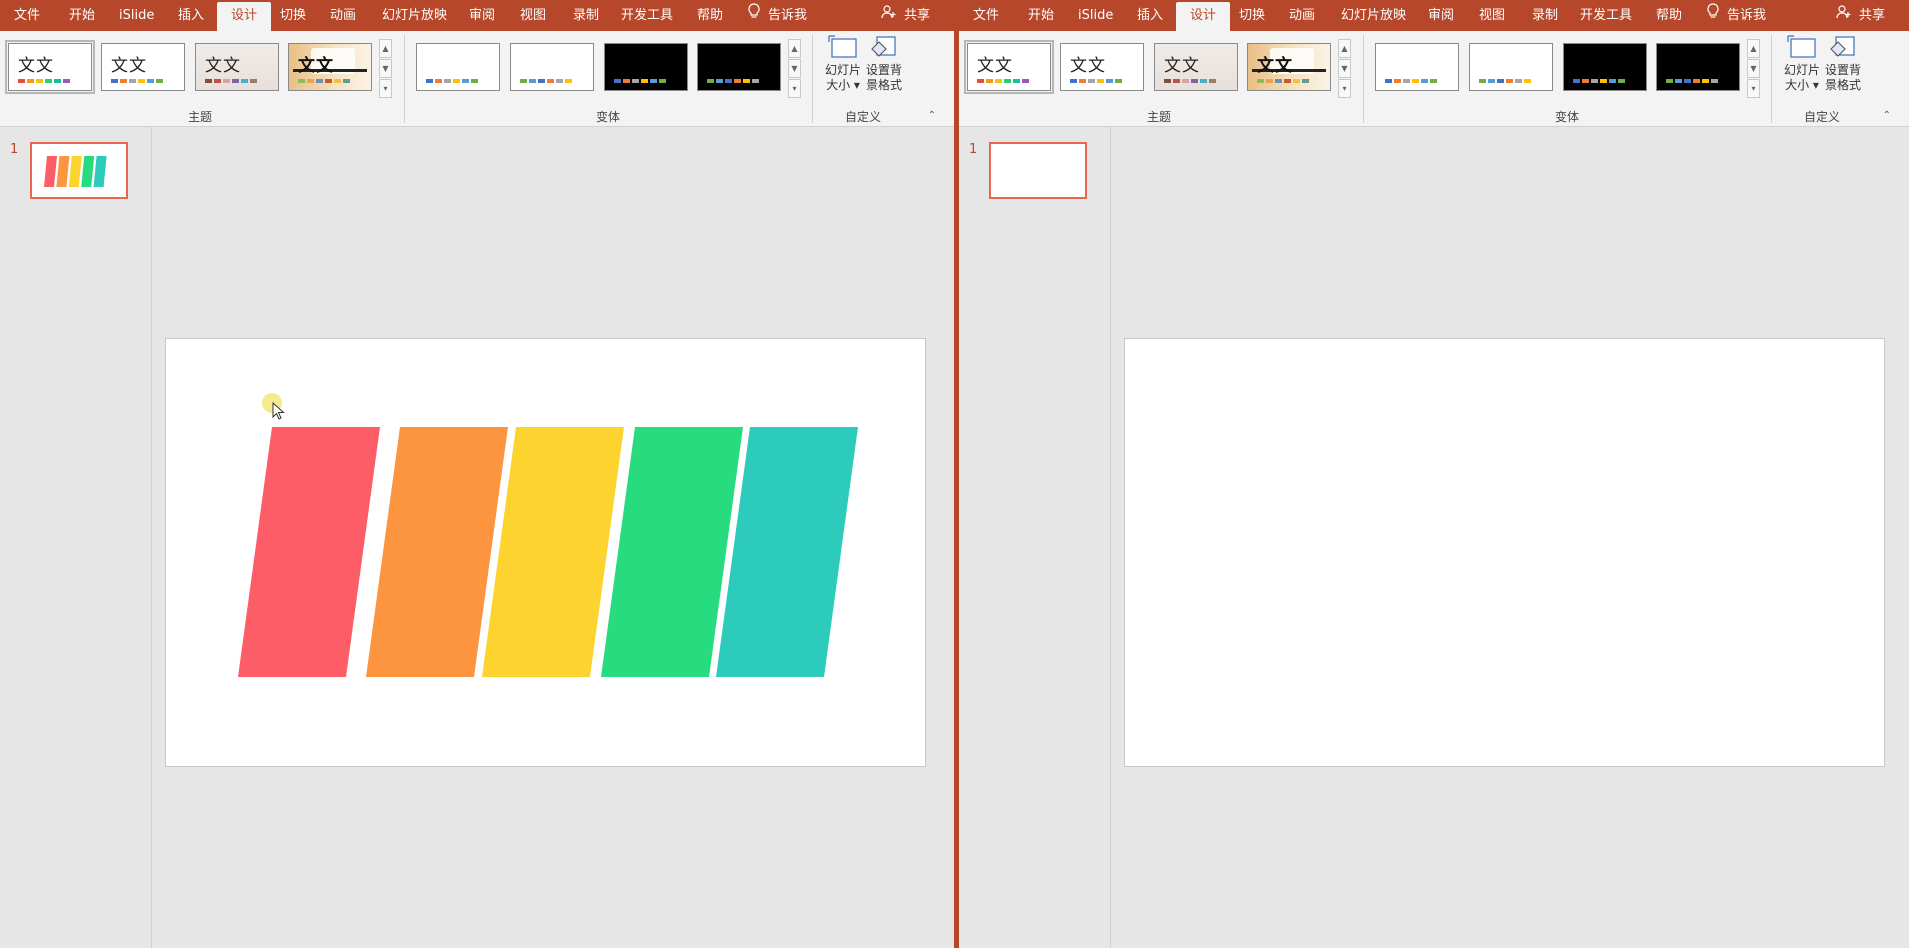 The height and width of the screenshot is (948, 1909). Describe the element at coordinates (862, 117) in the screenshot. I see `group-label-customize: 自定义` at that location.